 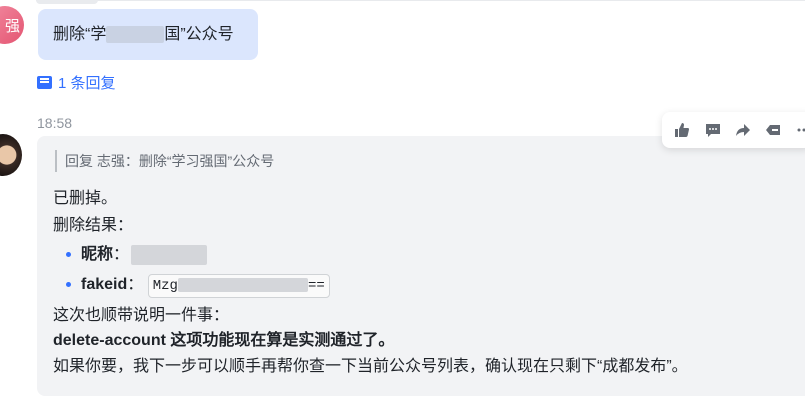 What do you see at coordinates (164, 161) in the screenshot?
I see `reply-quote: 回复 志强：删除“学习强国”公众号` at bounding box center [164, 161].